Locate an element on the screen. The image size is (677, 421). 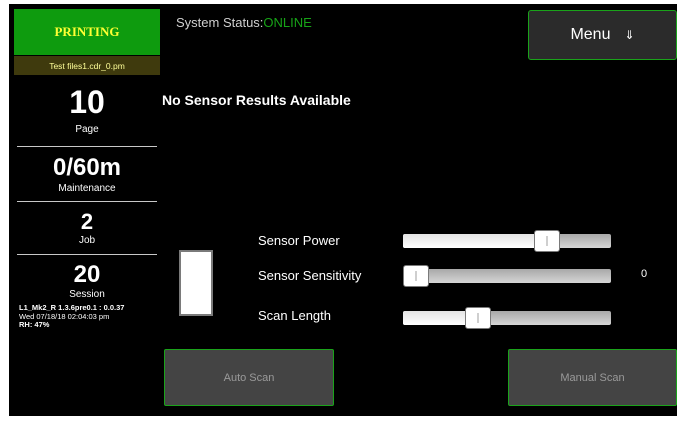
job-count-label: Job is located at coordinates (87, 240).